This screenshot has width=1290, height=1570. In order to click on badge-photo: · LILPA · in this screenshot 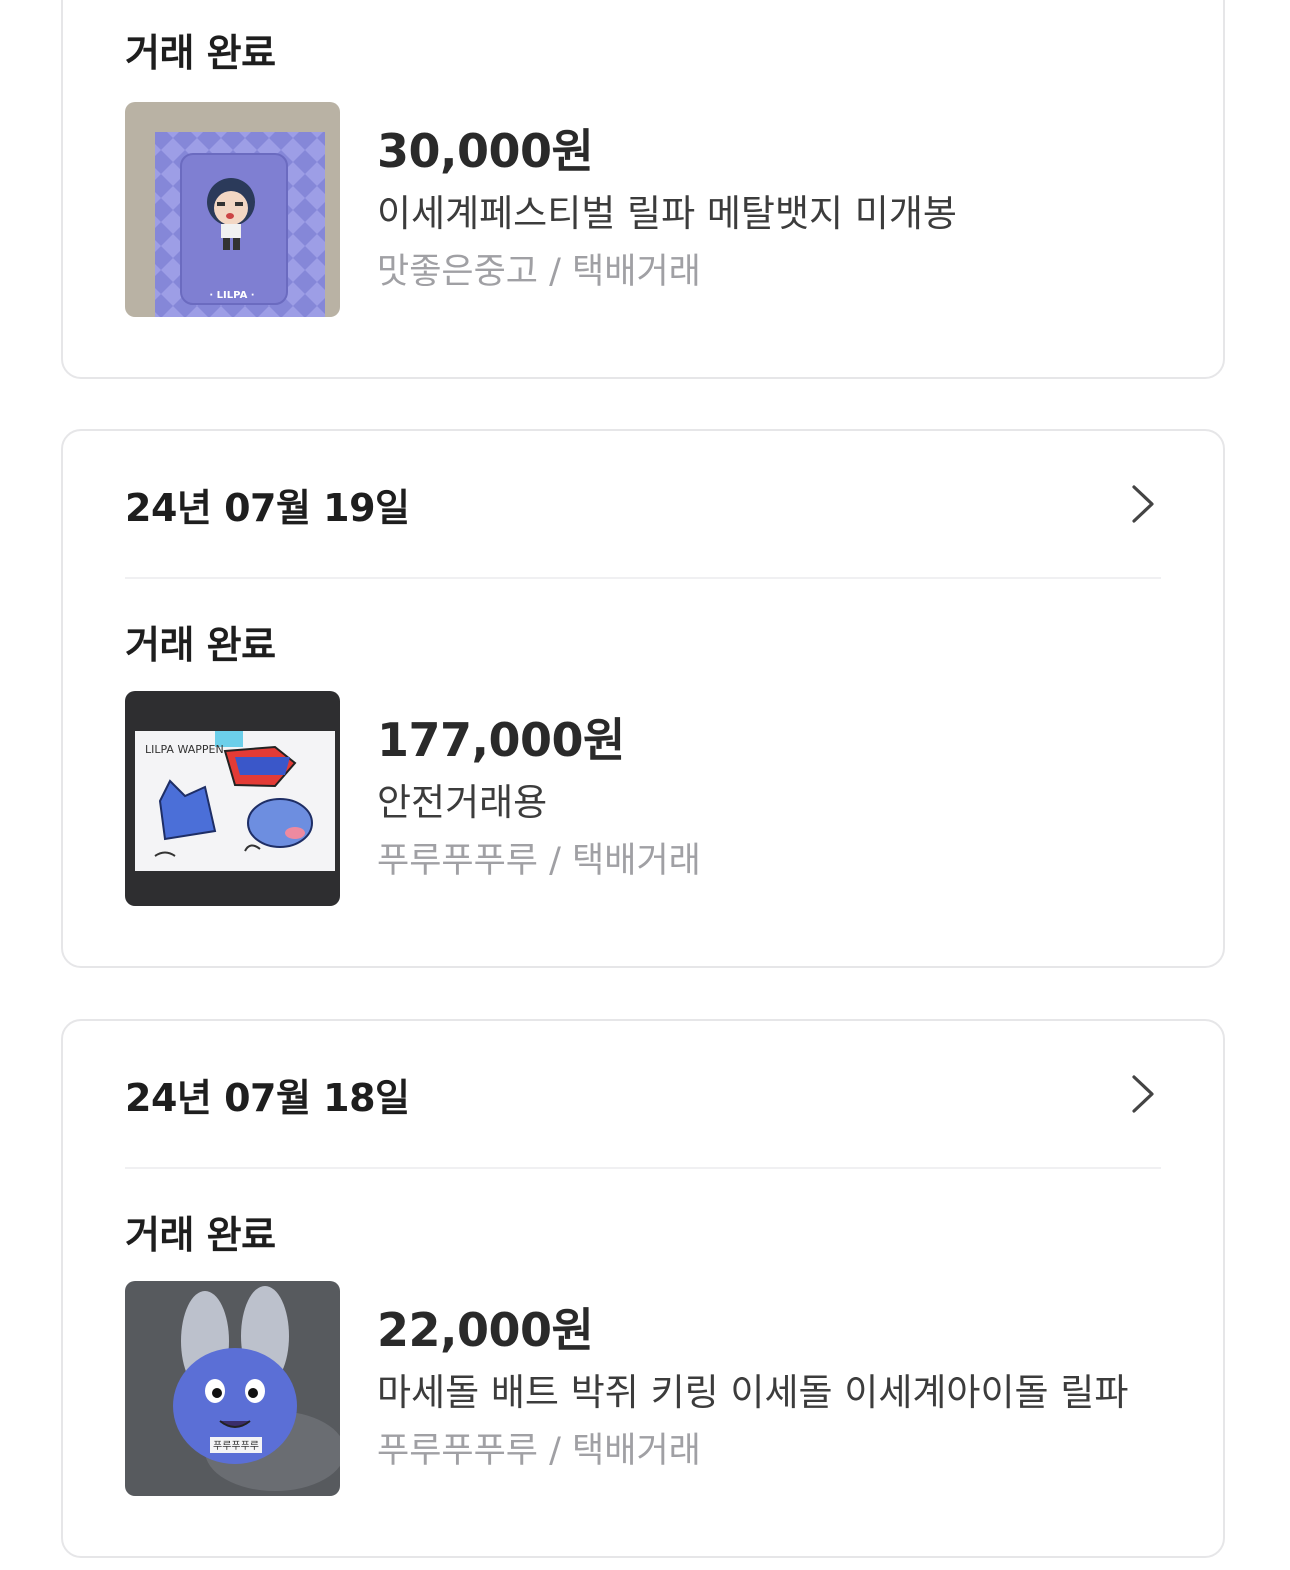, I will do `click(232, 209)`.